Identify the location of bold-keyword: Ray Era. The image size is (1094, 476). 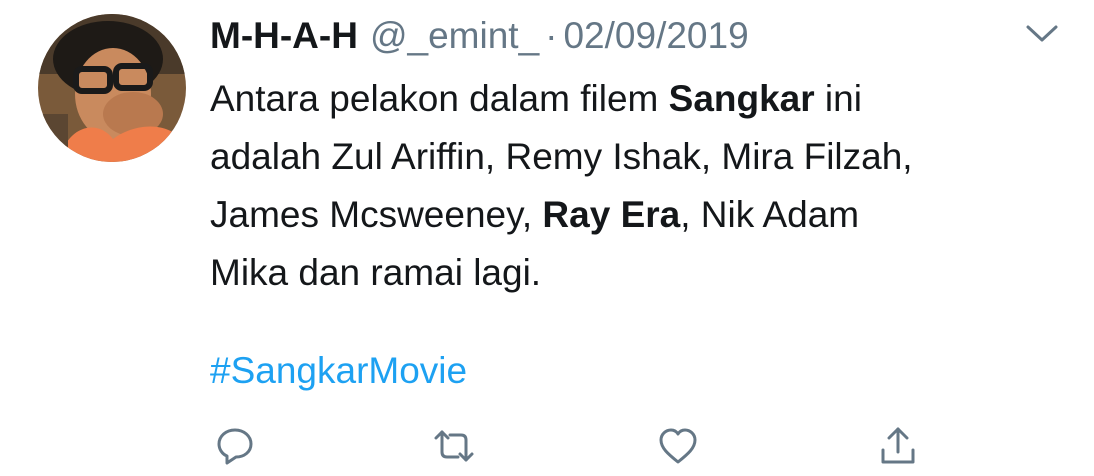
(611, 214).